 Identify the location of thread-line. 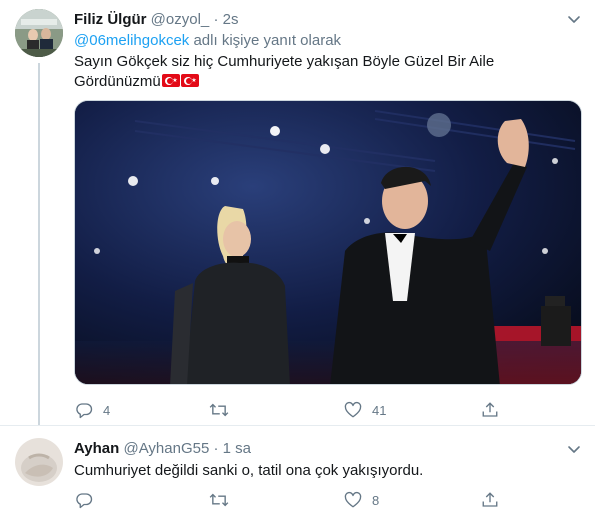
(39, 244).